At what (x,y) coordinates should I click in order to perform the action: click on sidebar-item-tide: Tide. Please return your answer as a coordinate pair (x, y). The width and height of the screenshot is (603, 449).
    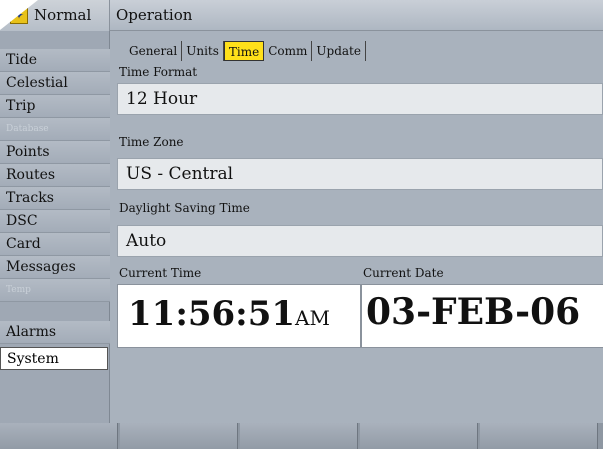
    Looking at the image, I should click on (55, 60).